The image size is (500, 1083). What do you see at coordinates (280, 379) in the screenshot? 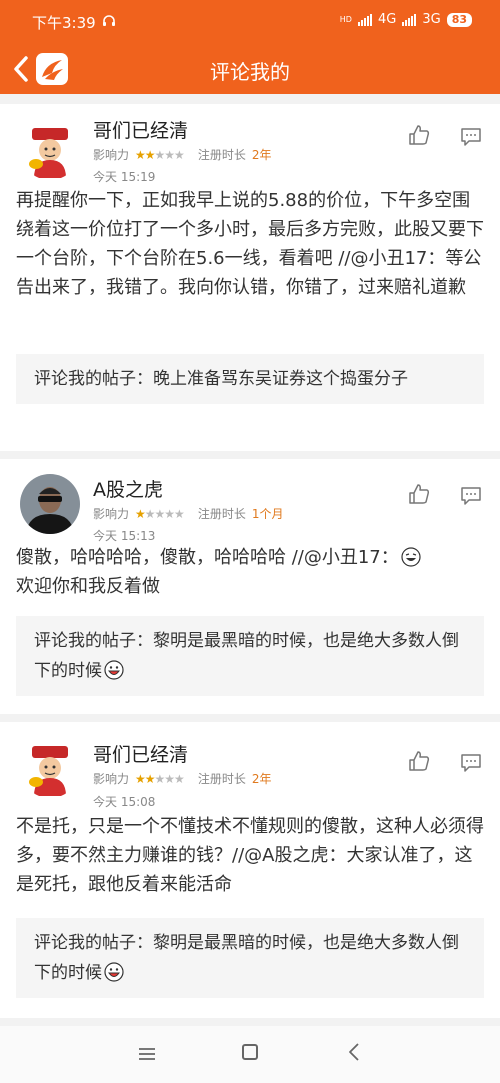
I see `quote-text: 晚上准备骂东吴证券这个捣蛋分子` at bounding box center [280, 379].